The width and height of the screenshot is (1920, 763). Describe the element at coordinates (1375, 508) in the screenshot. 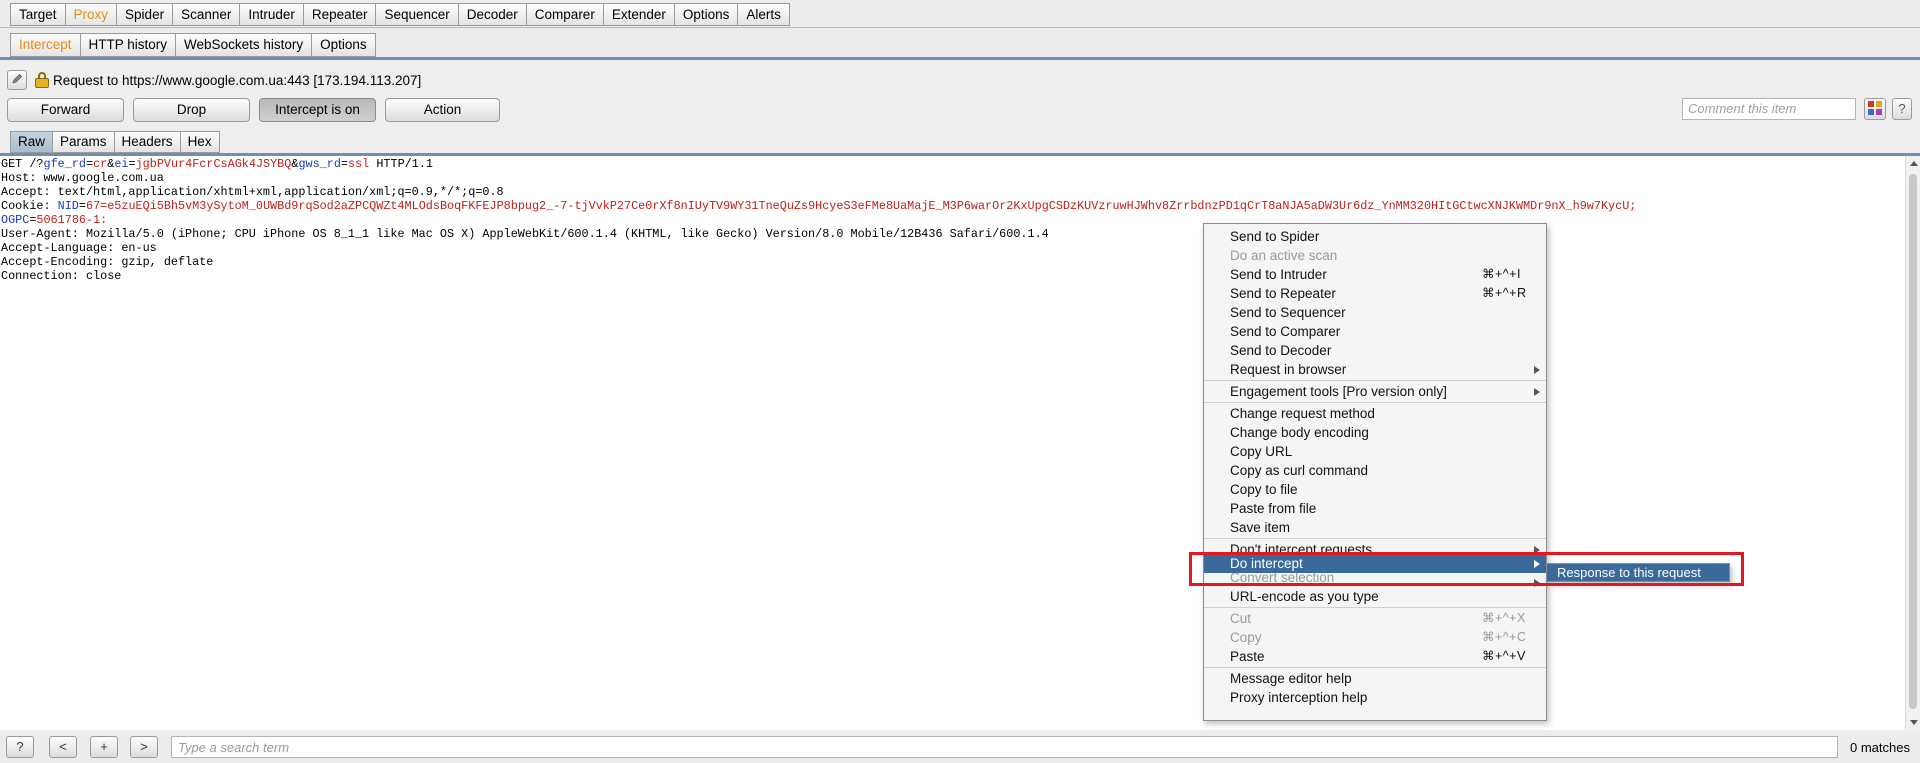

I see `menu-paste-from-file: Paste from file` at that location.